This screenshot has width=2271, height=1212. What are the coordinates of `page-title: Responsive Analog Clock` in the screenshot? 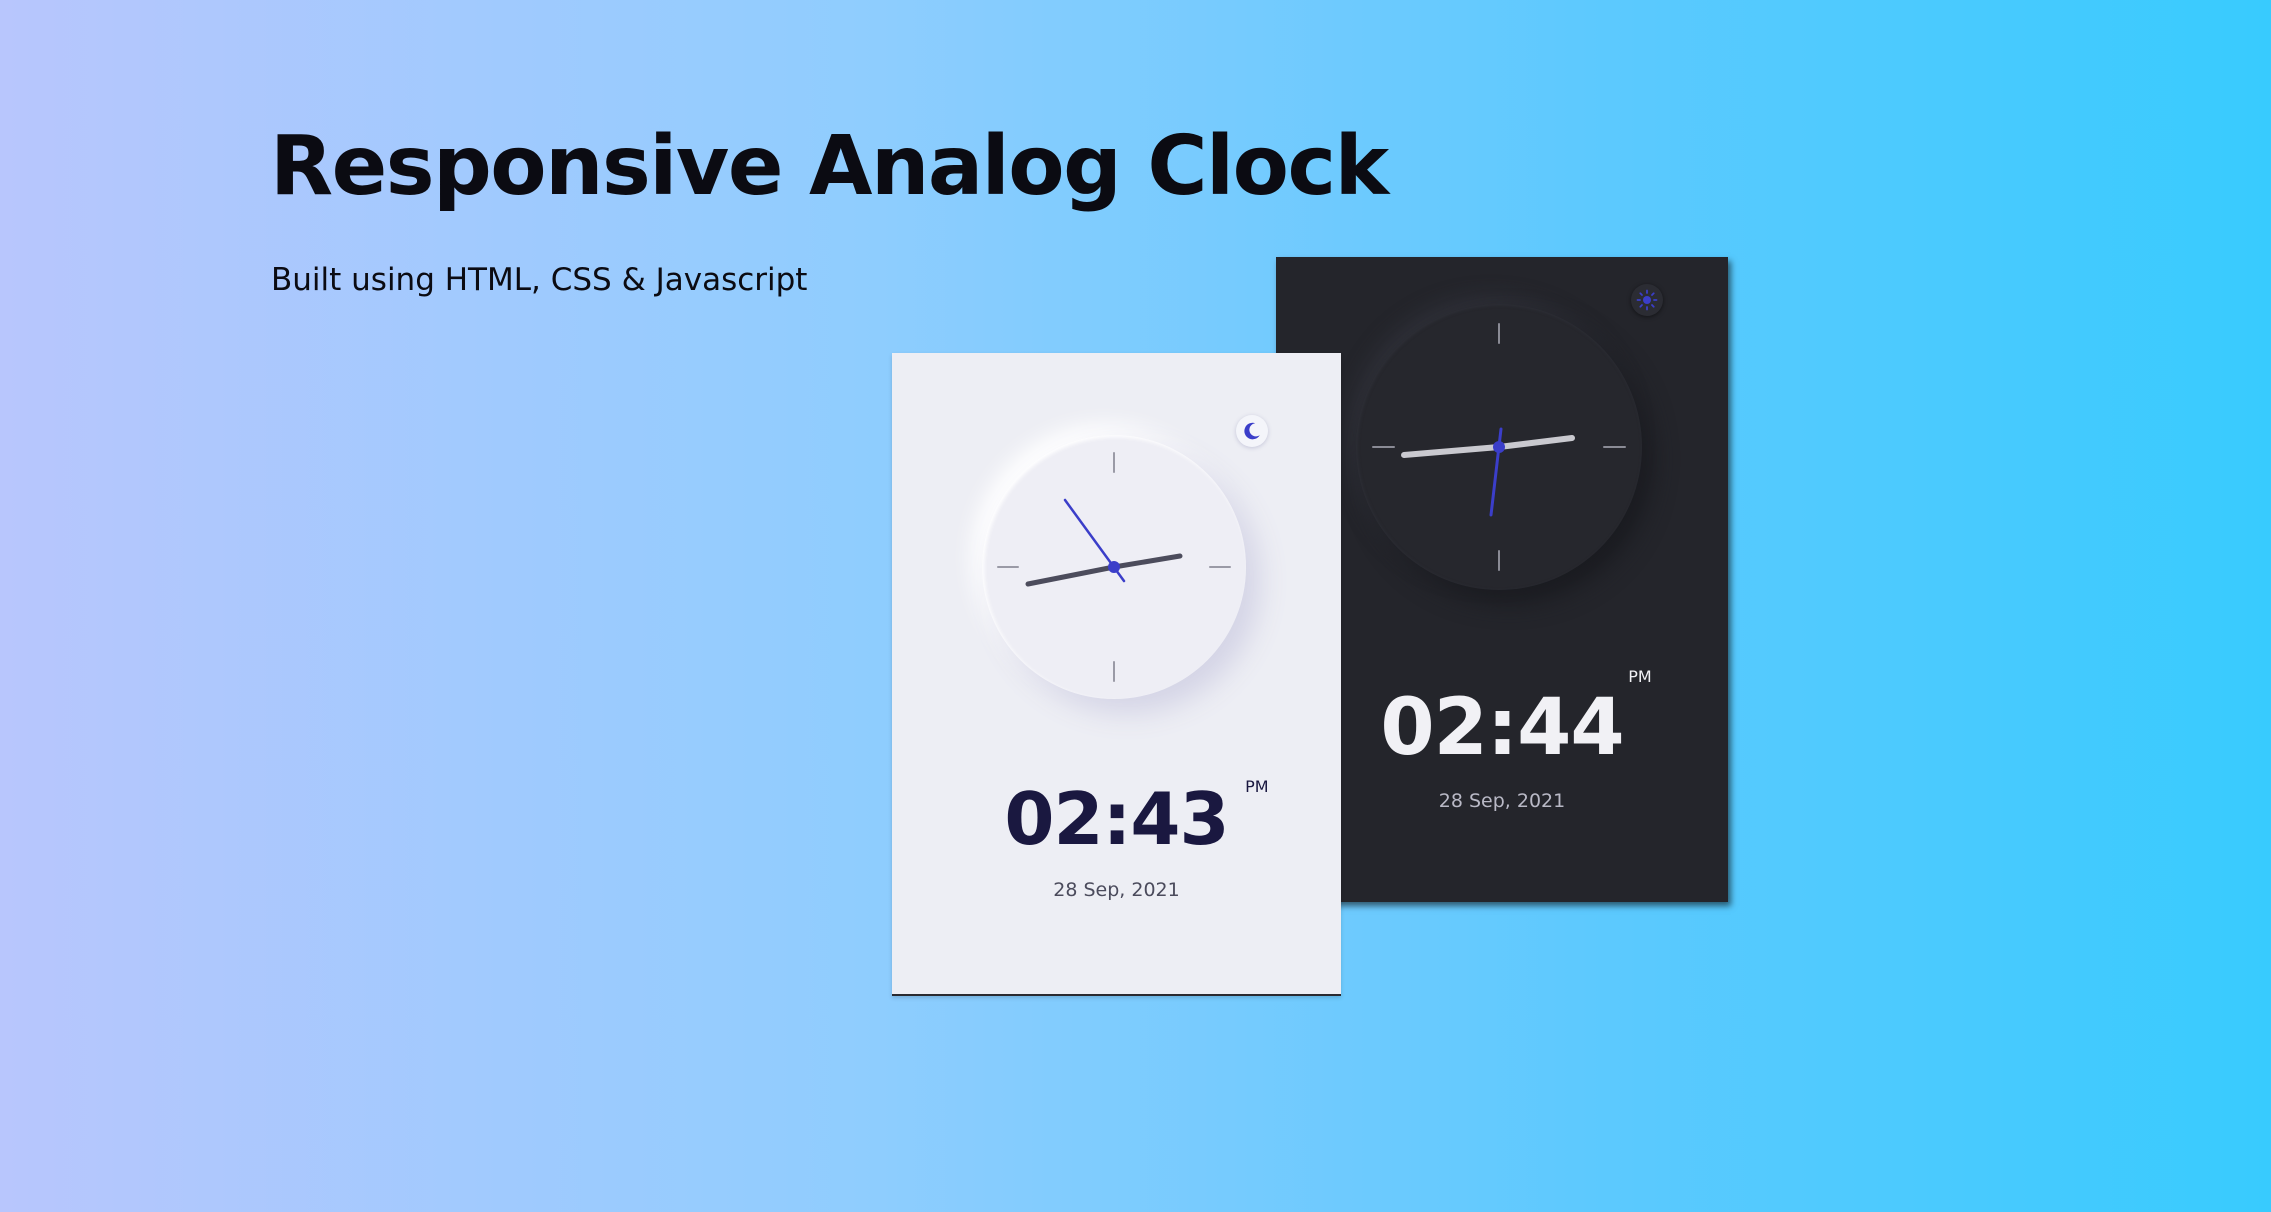 It's located at (829, 166).